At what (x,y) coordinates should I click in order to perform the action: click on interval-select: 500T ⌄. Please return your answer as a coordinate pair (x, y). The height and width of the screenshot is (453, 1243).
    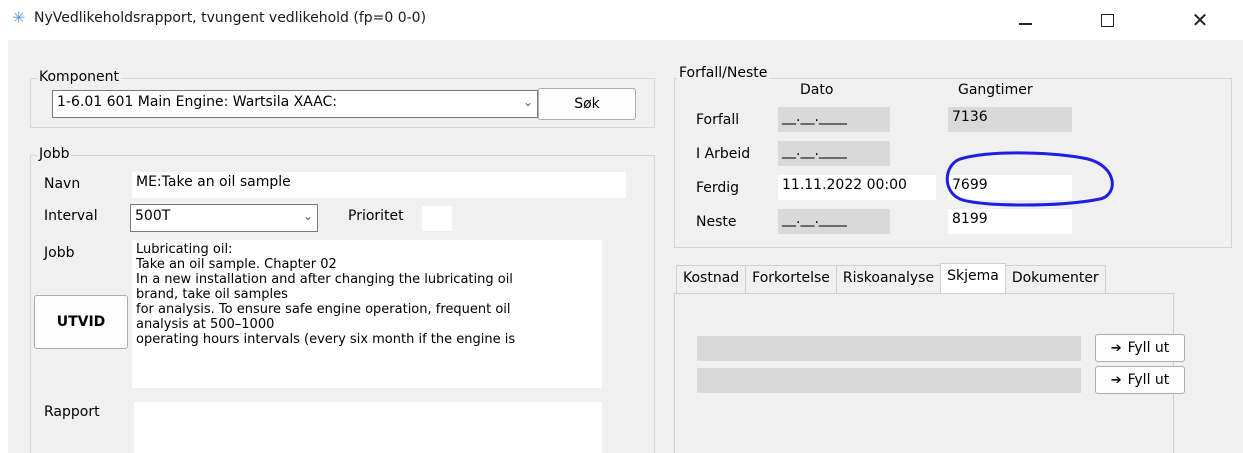
    Looking at the image, I should click on (224, 218).